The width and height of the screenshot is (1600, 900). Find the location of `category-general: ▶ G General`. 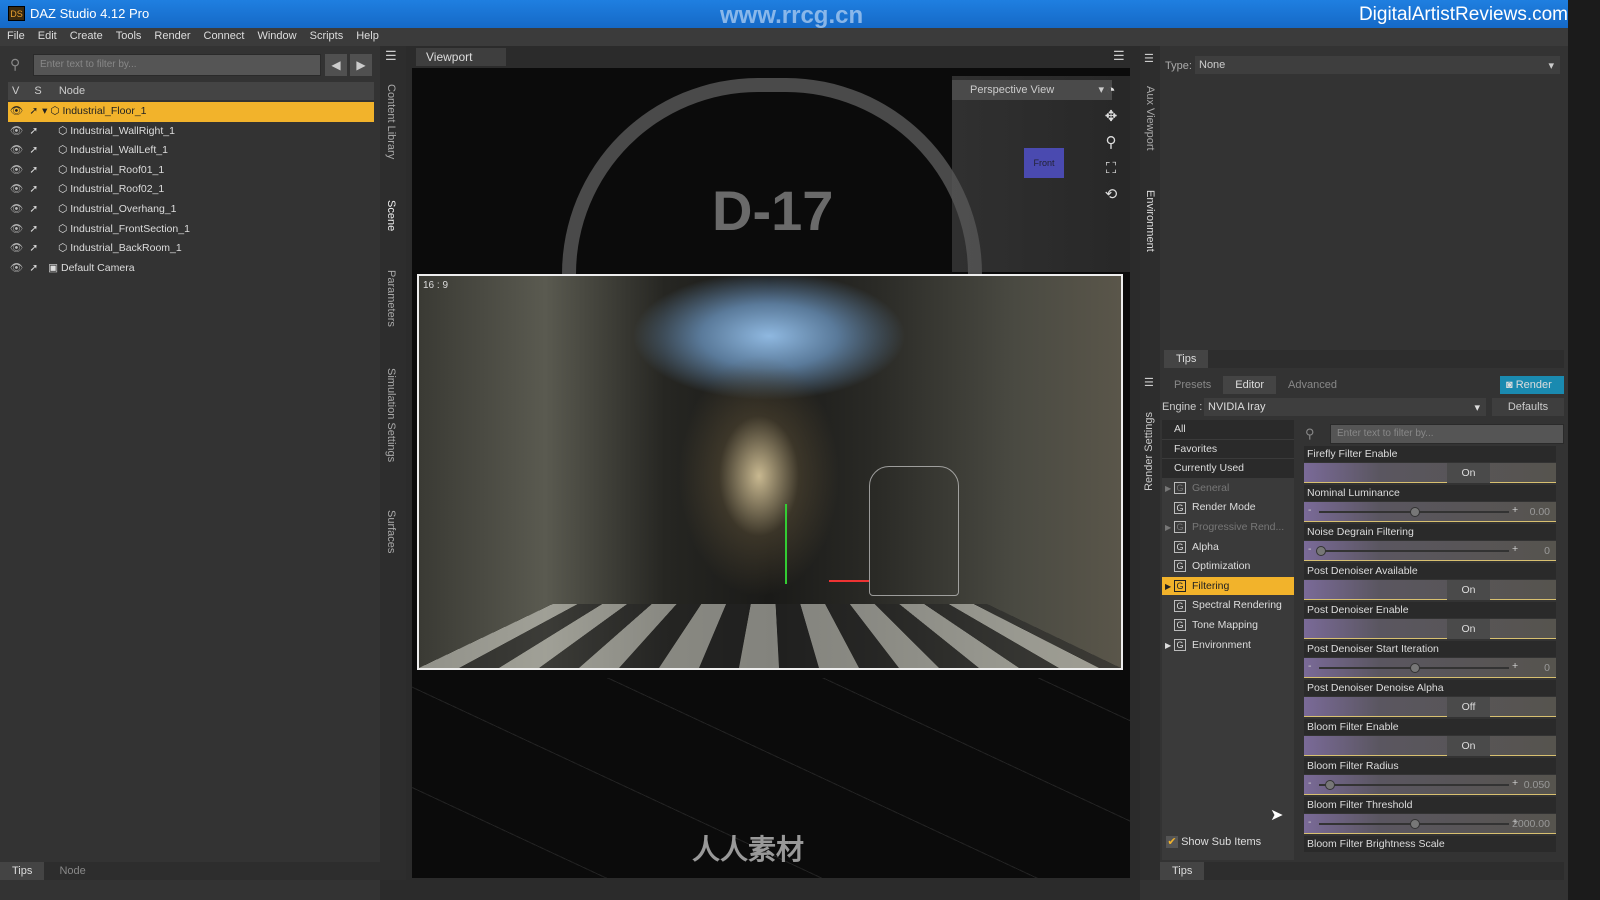

category-general: ▶ G General is located at coordinates (1228, 489).